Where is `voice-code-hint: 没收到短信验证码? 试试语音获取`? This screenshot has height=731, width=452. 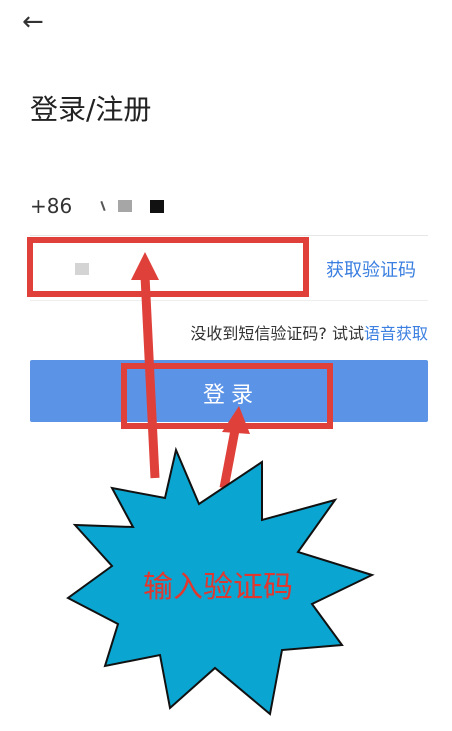 voice-code-hint: 没收到短信验证码? 试试语音获取 is located at coordinates (309, 332).